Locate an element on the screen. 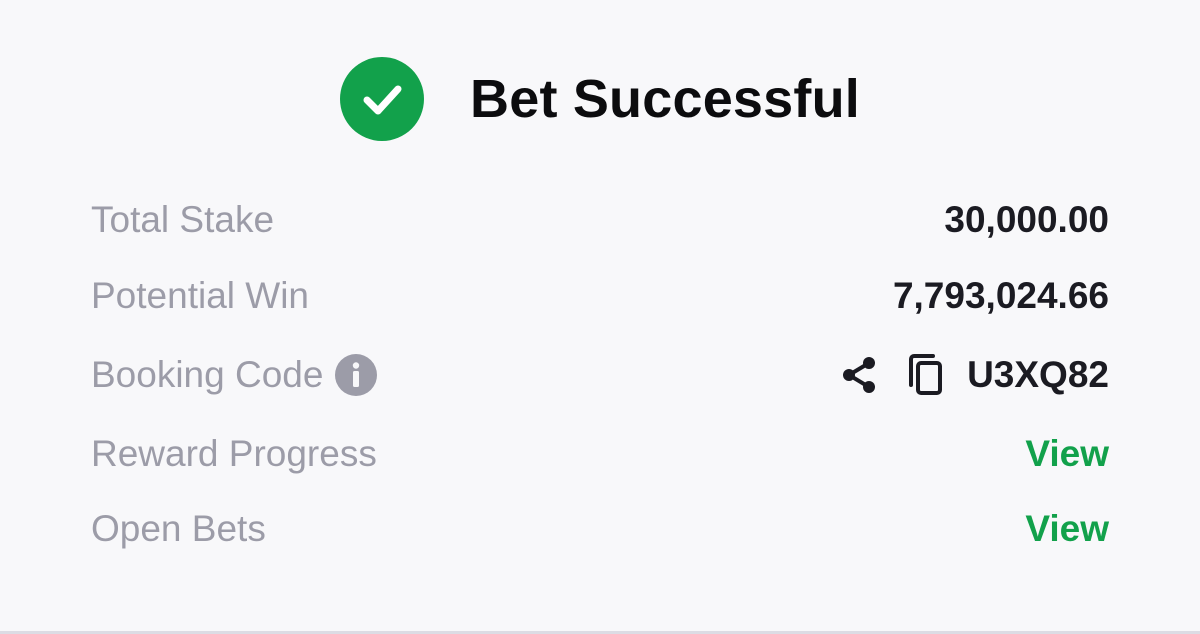 The image size is (1200, 634). booking-code-label-group: Booking Code is located at coordinates (234, 375).